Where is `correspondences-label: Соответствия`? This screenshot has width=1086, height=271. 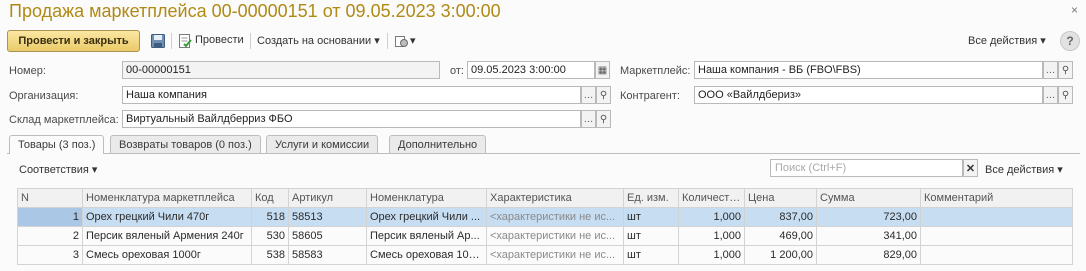
correspondences-label: Соответствия is located at coordinates (54, 170).